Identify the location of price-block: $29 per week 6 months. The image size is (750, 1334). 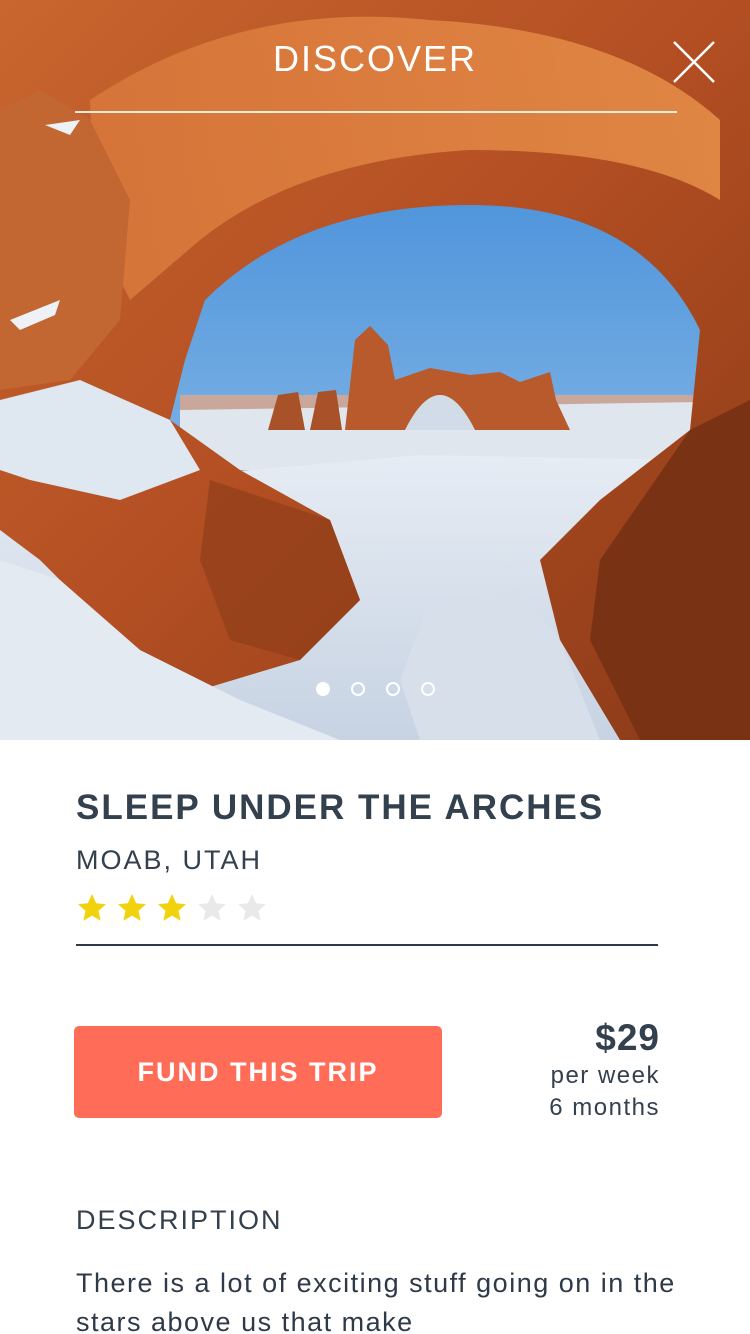
(604, 1070).